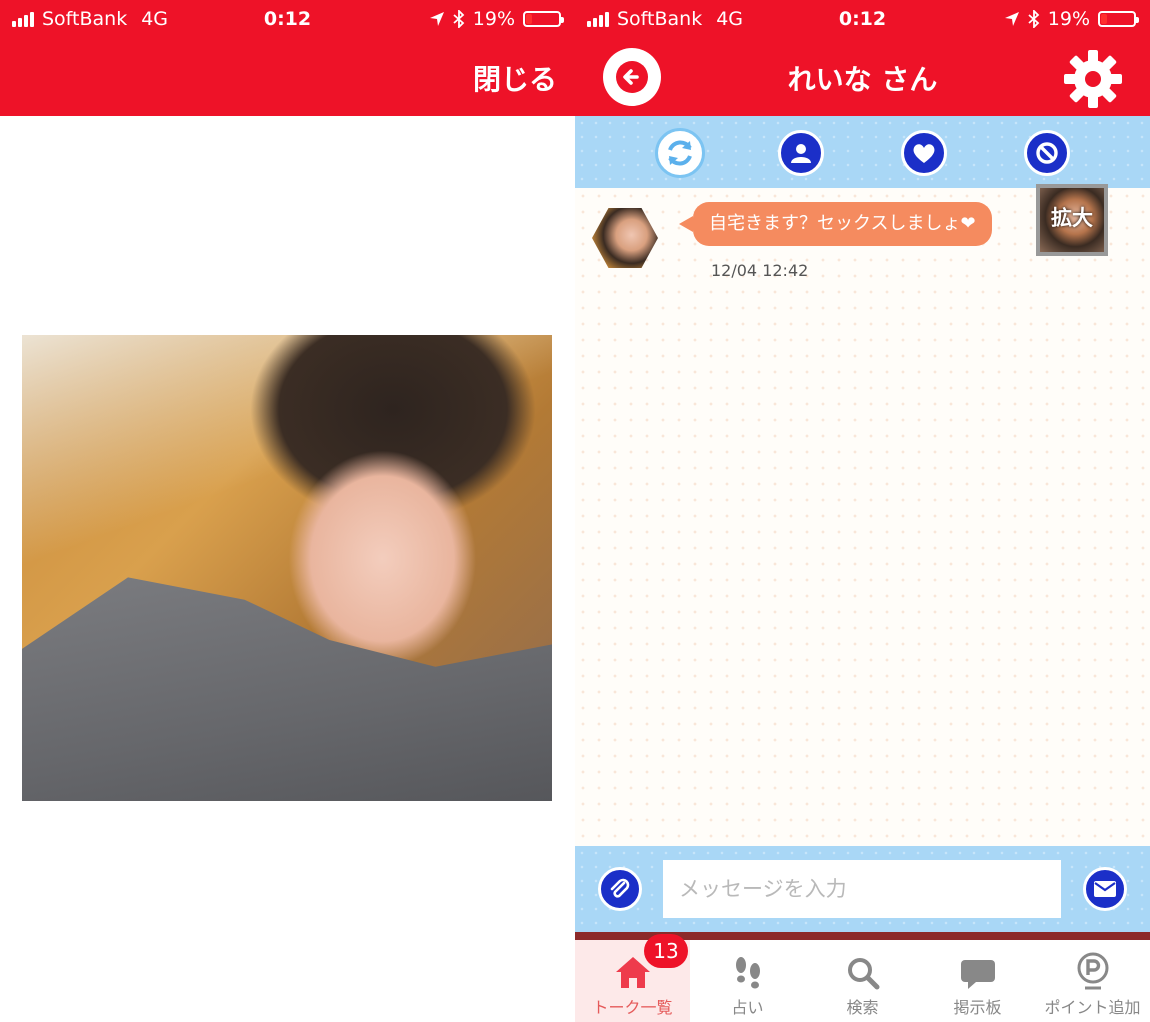  What do you see at coordinates (632, 1007) in the screenshot?
I see `tab-label: トーク一覧` at bounding box center [632, 1007].